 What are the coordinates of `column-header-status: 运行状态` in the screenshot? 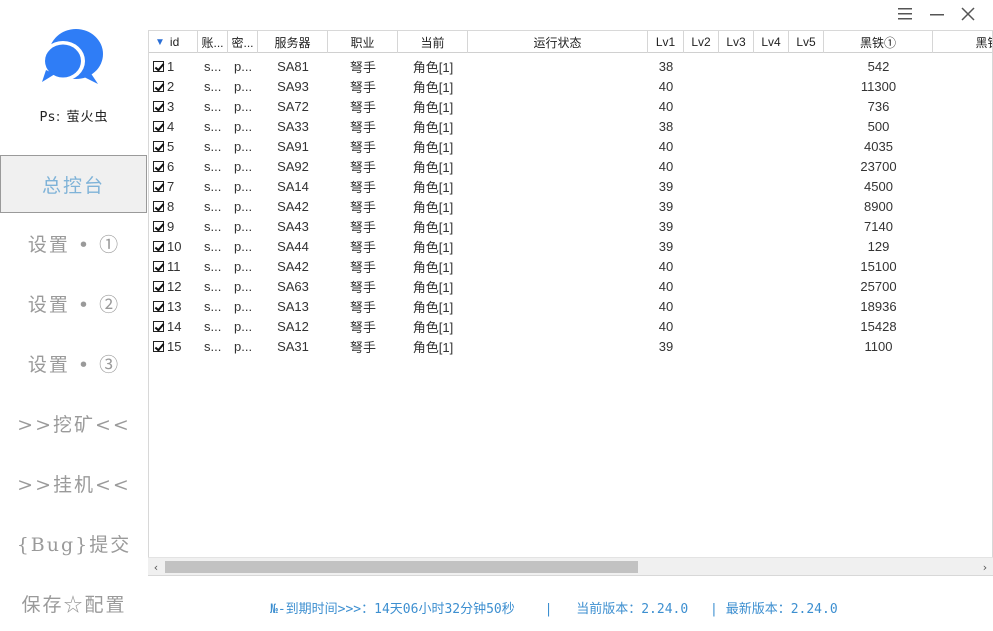 It's located at (558, 42).